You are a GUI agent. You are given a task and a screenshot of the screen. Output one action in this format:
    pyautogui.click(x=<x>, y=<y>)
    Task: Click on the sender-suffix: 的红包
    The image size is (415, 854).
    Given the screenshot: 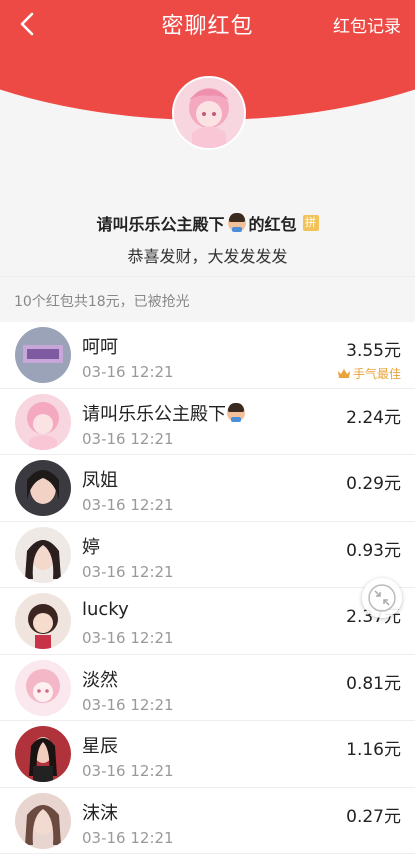 What is the action you would take?
    pyautogui.click(x=273, y=223)
    